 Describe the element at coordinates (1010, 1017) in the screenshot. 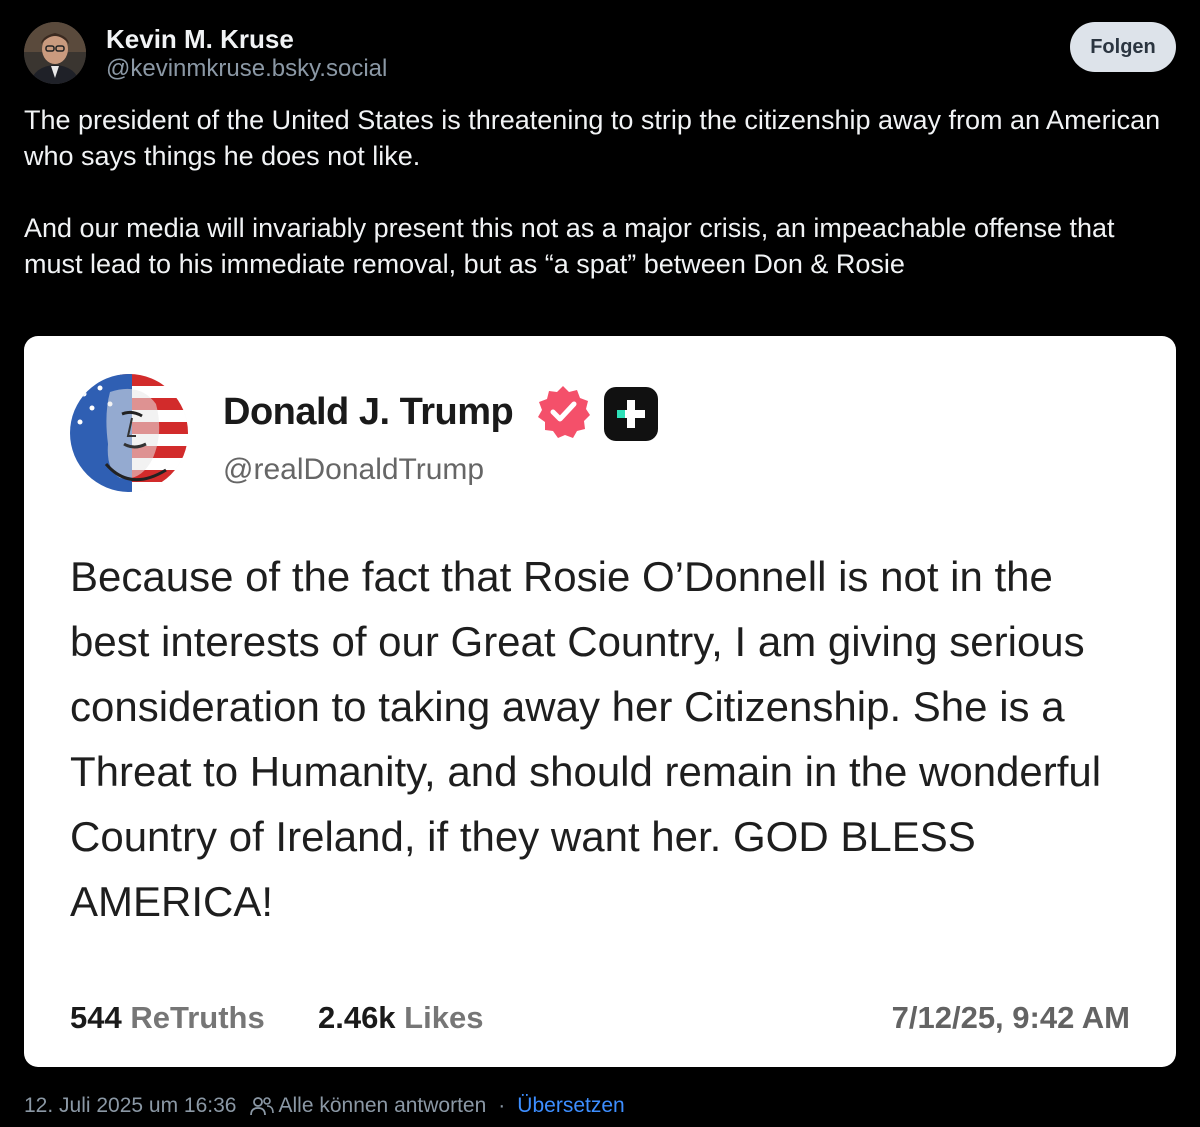

I see `embed-date: 7/12/25, 9:42 AM` at that location.